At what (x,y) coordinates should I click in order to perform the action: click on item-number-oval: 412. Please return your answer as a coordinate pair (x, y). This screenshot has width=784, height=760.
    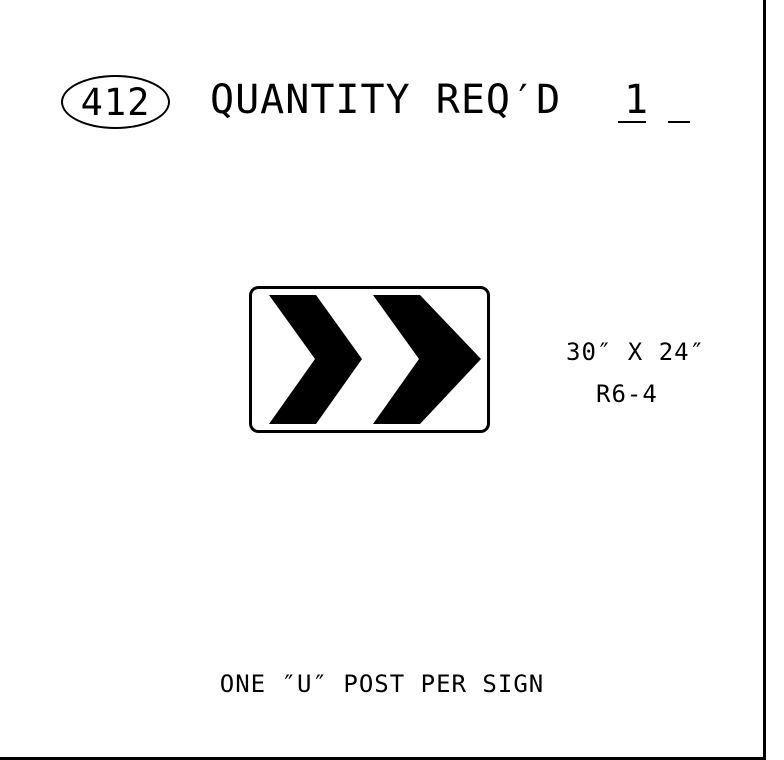
    Looking at the image, I should click on (115, 102).